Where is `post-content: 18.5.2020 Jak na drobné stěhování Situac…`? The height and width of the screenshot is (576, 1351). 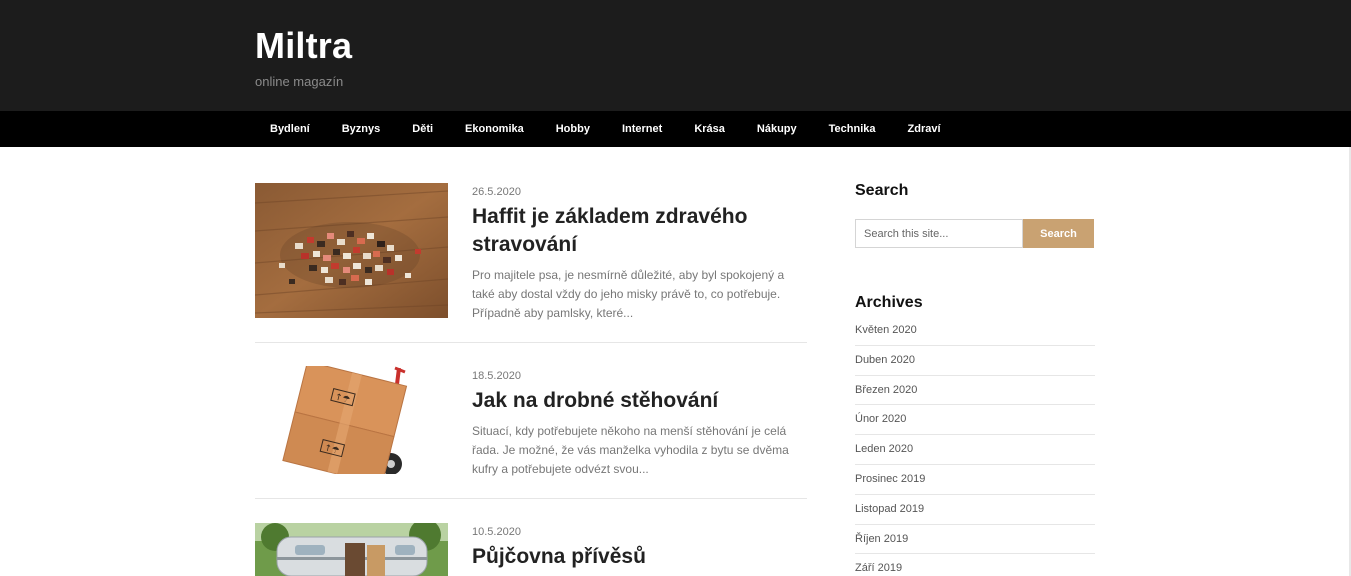
post-content: 18.5.2020 Jak na drobné stěhování Situac… is located at coordinates (639, 424).